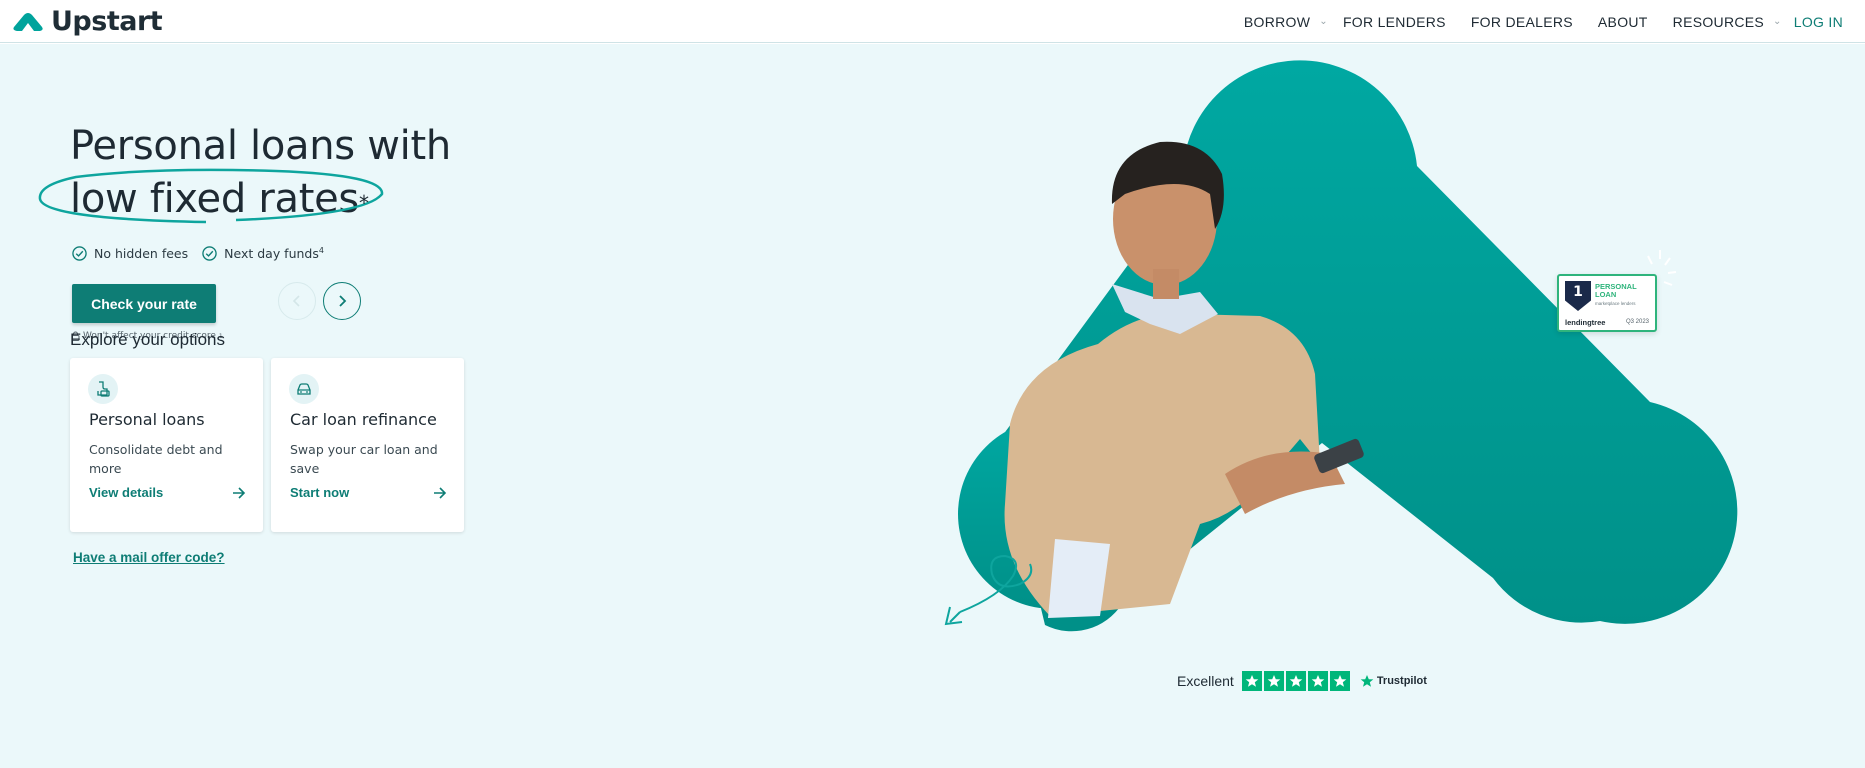 Image resolution: width=1865 pixels, height=768 pixels. I want to click on trustpilot-rating: Excellent Trustpilot, so click(1302, 681).